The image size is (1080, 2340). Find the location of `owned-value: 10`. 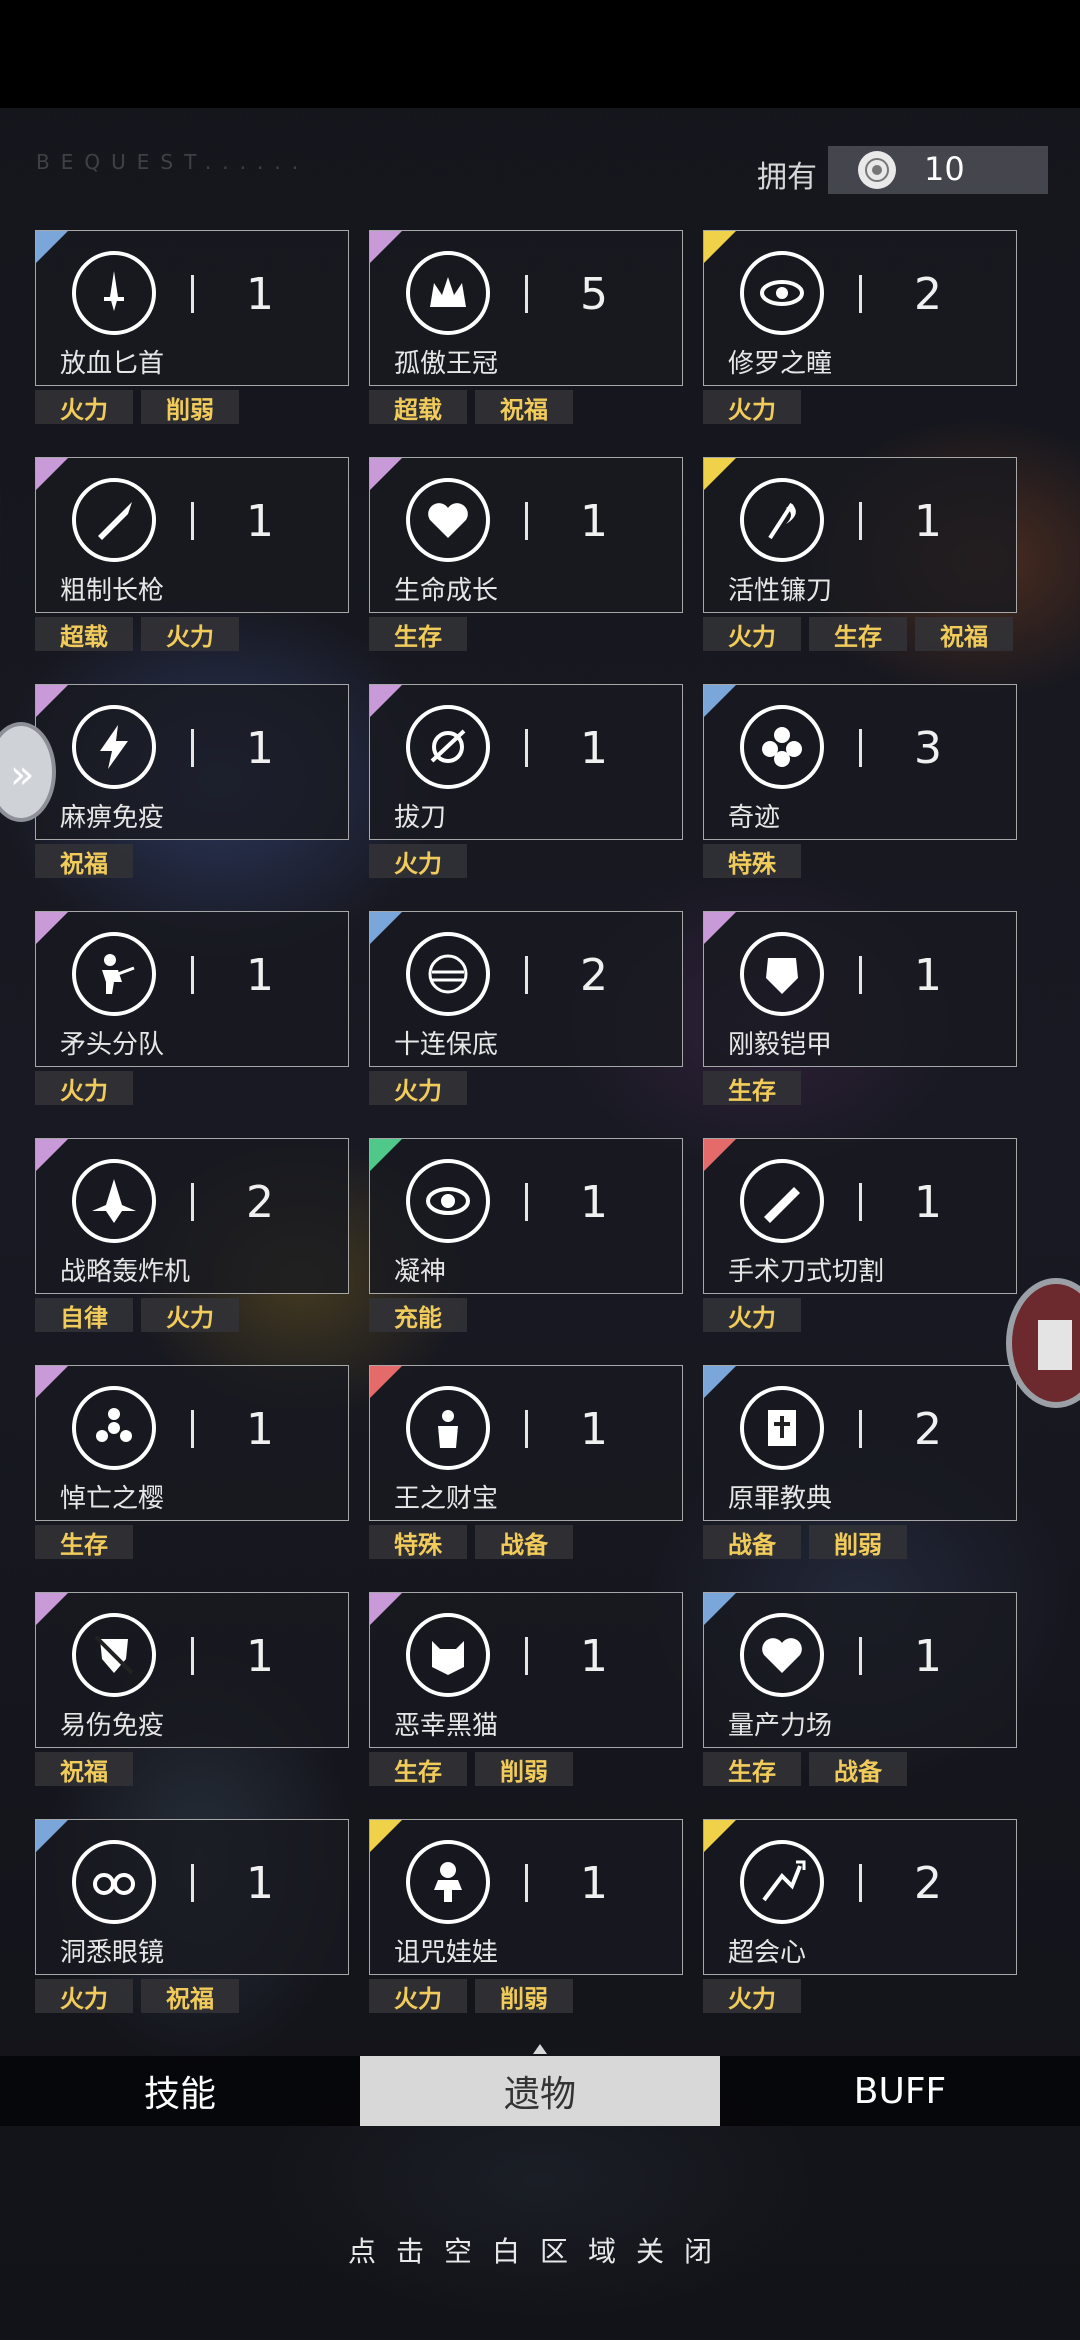

owned-value: 10 is located at coordinates (944, 169).